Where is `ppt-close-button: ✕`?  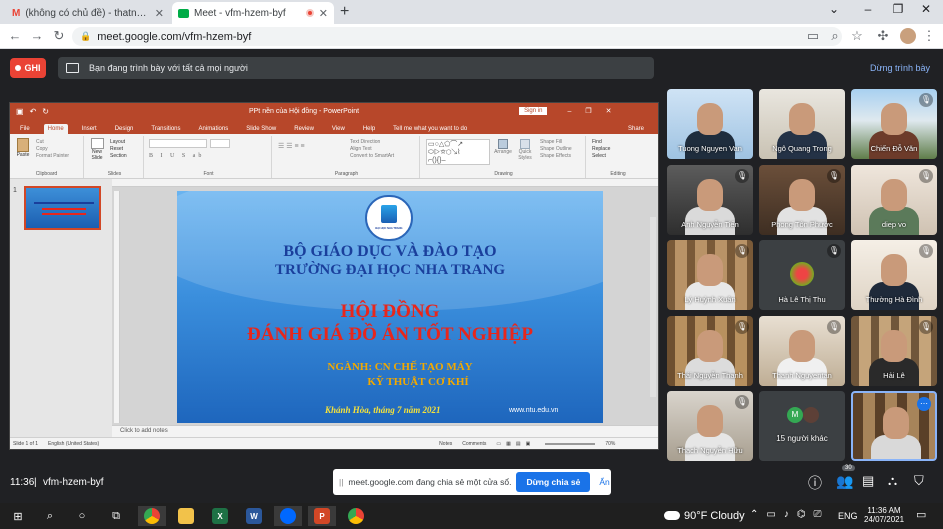
ppt-close-button: ✕ is located at coordinates (609, 111).